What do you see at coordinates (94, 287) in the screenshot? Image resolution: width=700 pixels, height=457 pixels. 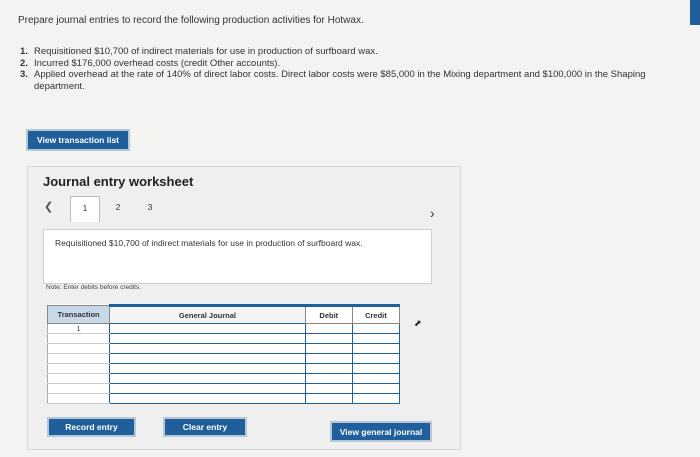 I see `note-text: Note: Enter debits before credits.` at bounding box center [94, 287].